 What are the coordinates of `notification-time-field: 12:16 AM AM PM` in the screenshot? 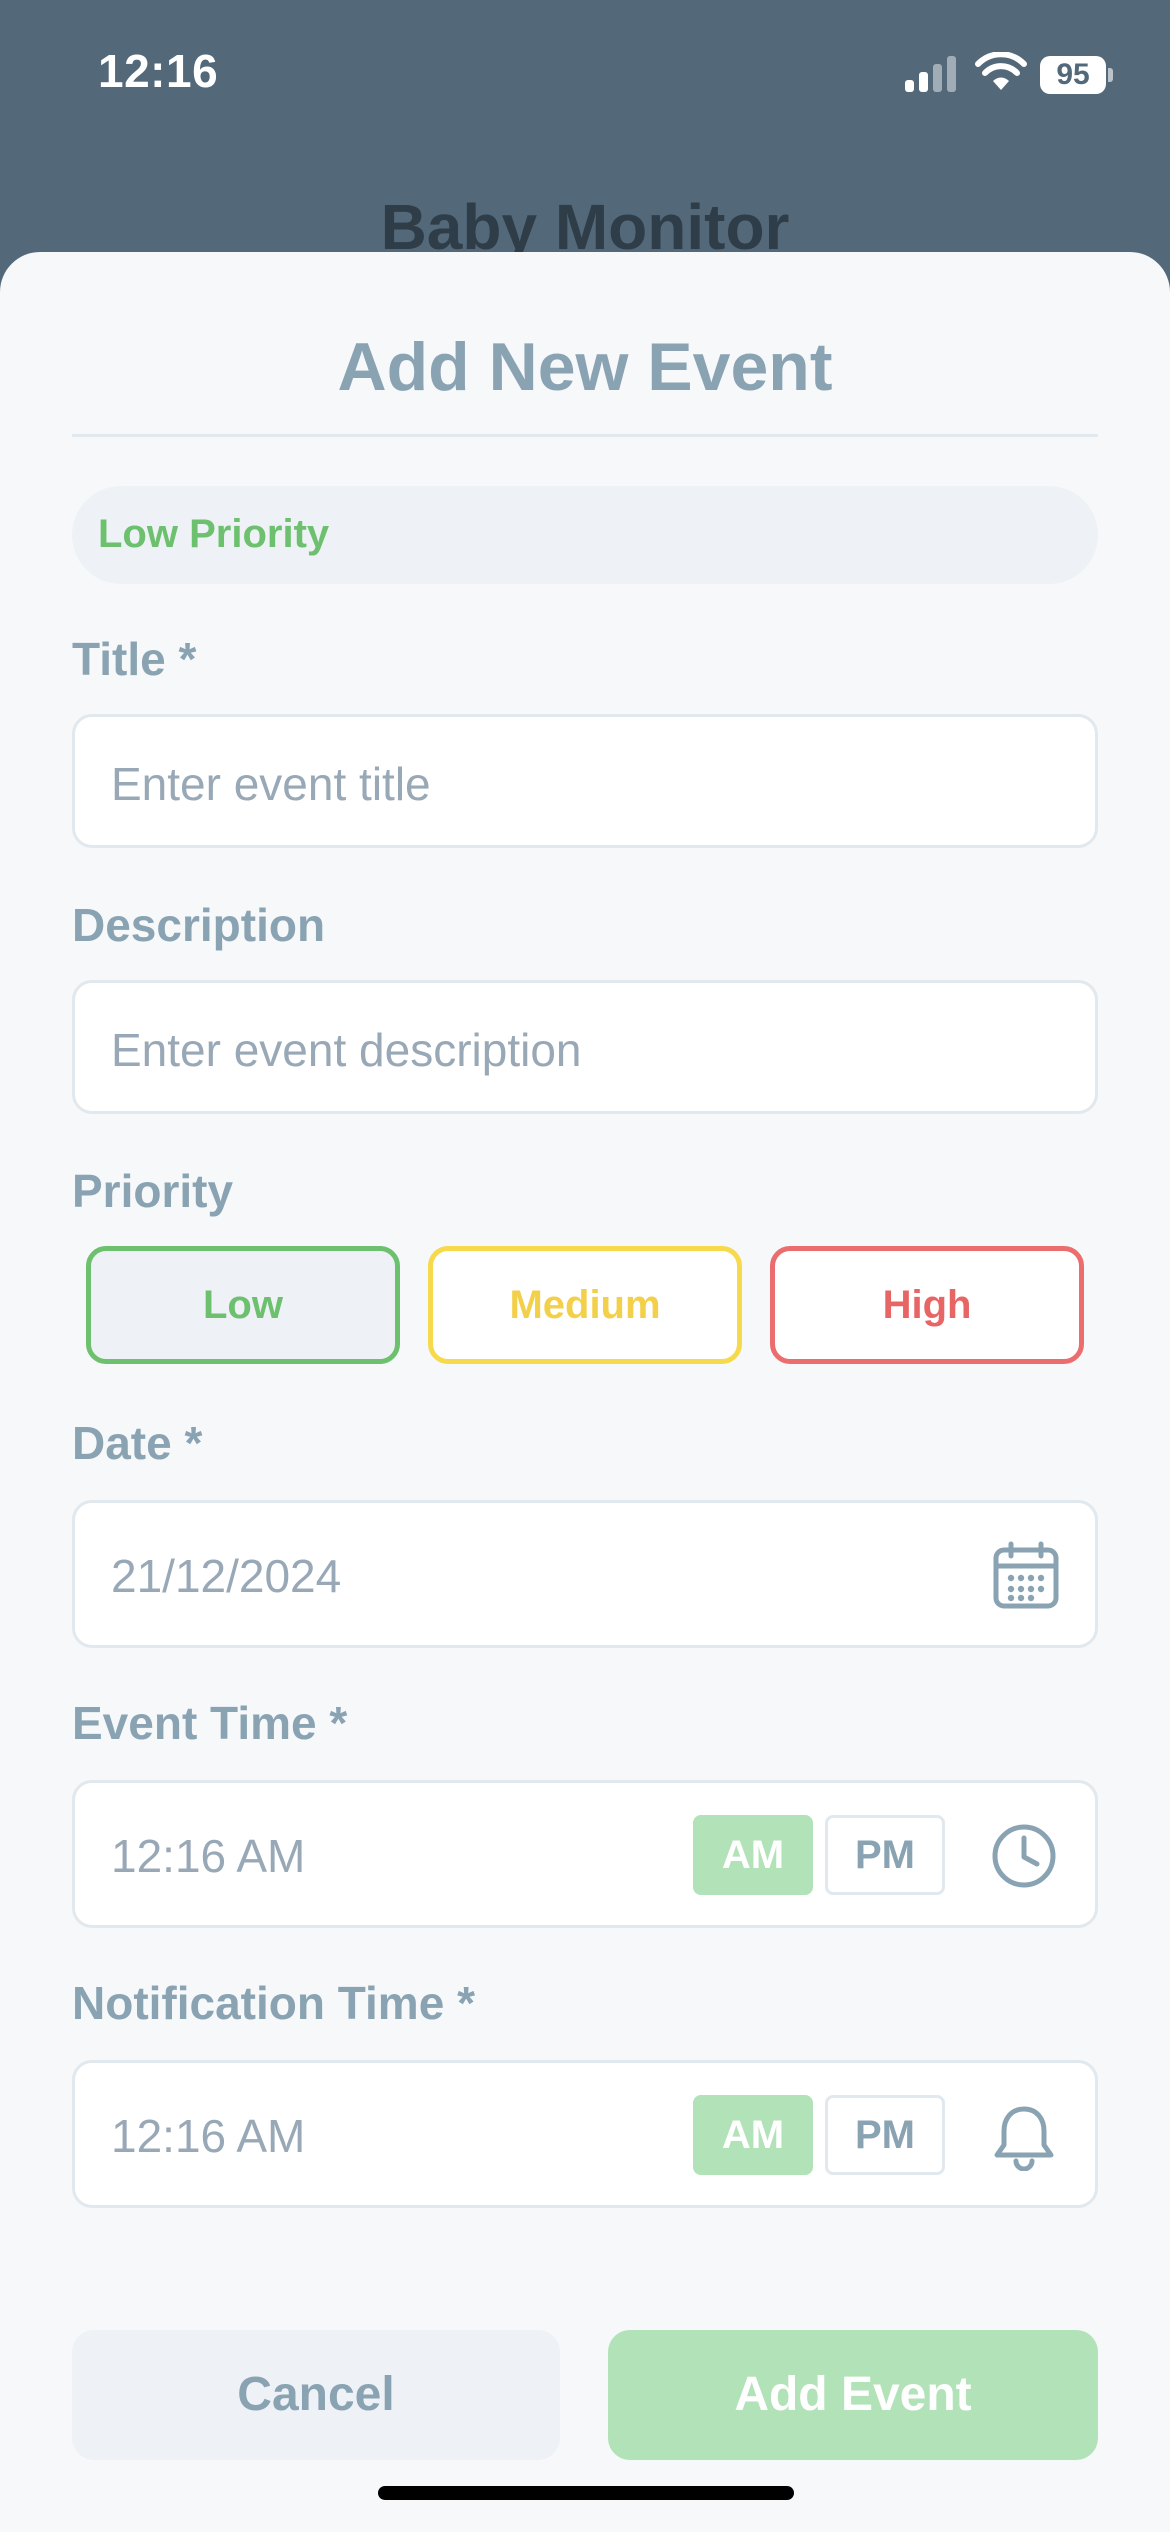 It's located at (585, 2134).